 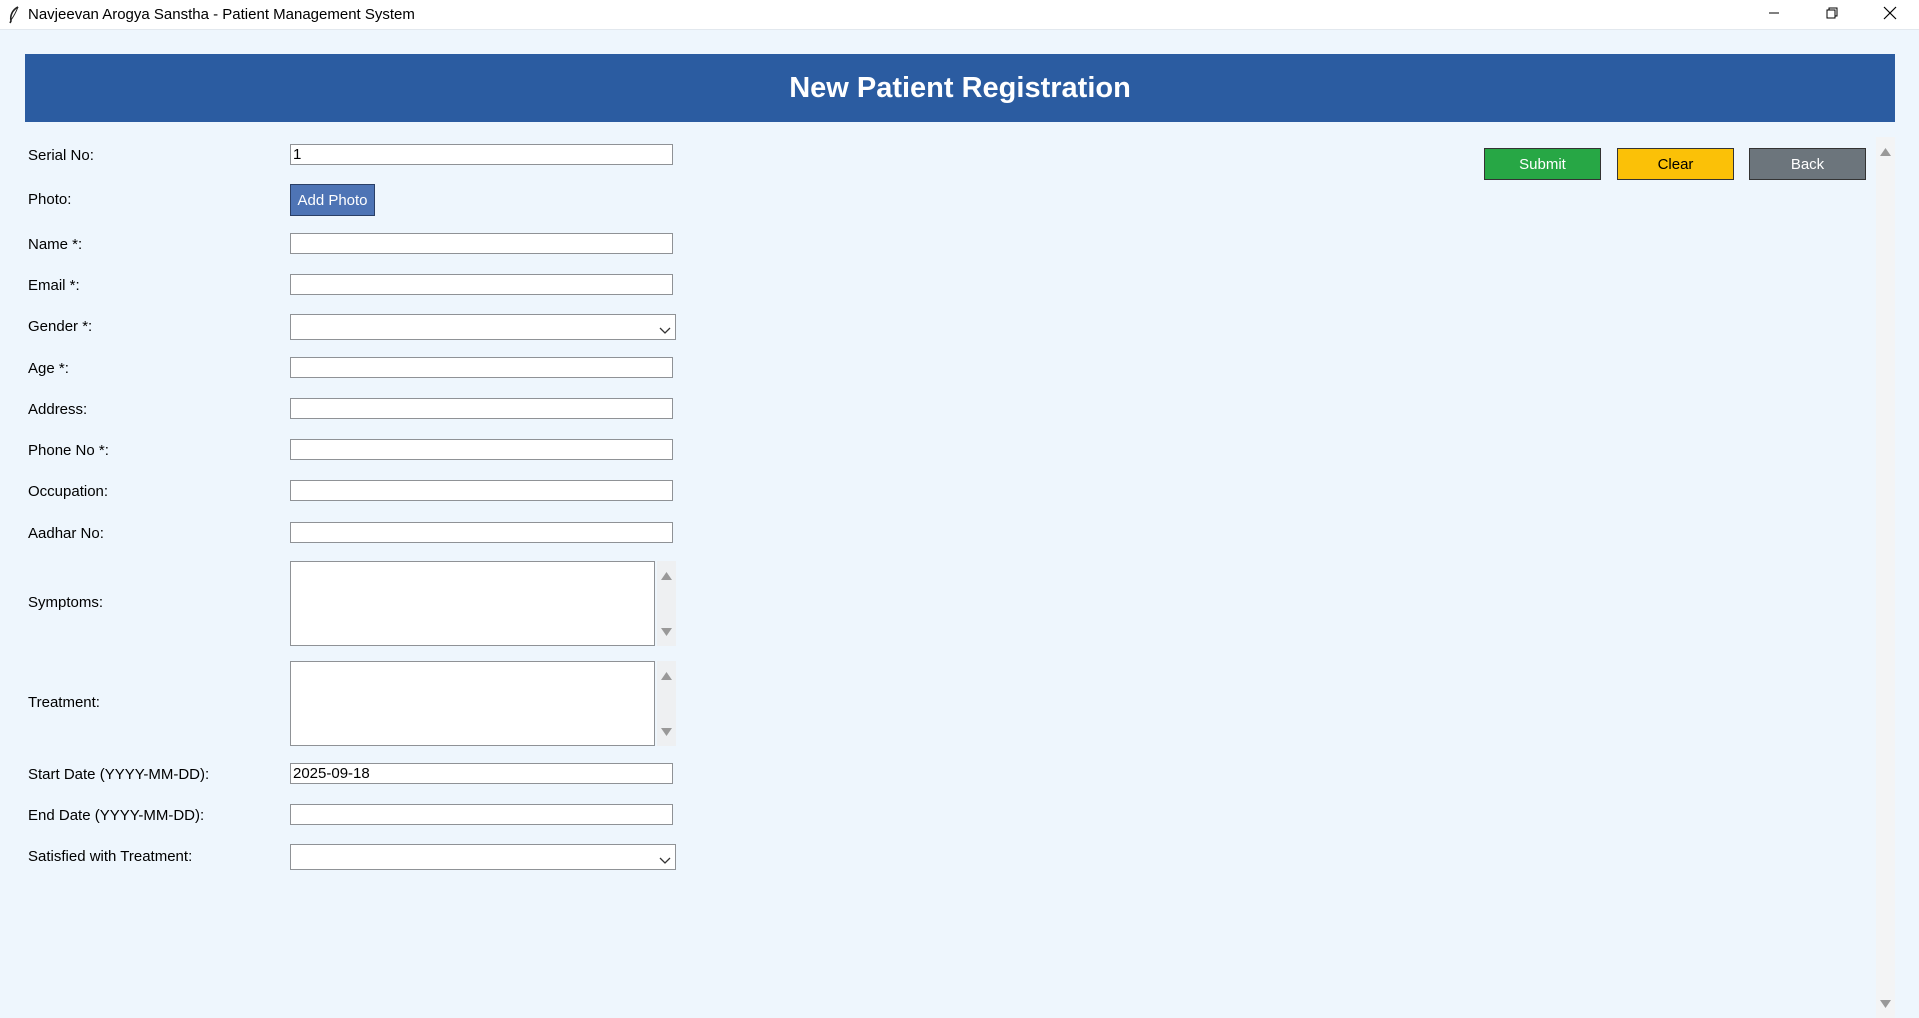 I want to click on occupation-field, so click(x=481, y=490).